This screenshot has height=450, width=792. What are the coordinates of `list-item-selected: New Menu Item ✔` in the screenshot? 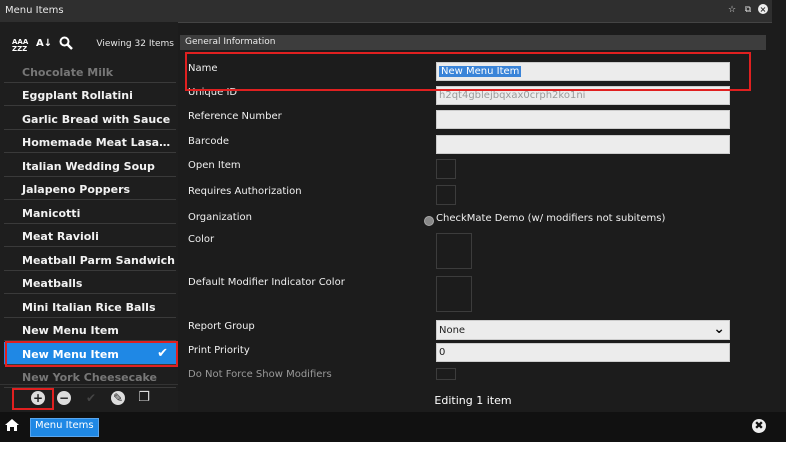 It's located at (90, 353).